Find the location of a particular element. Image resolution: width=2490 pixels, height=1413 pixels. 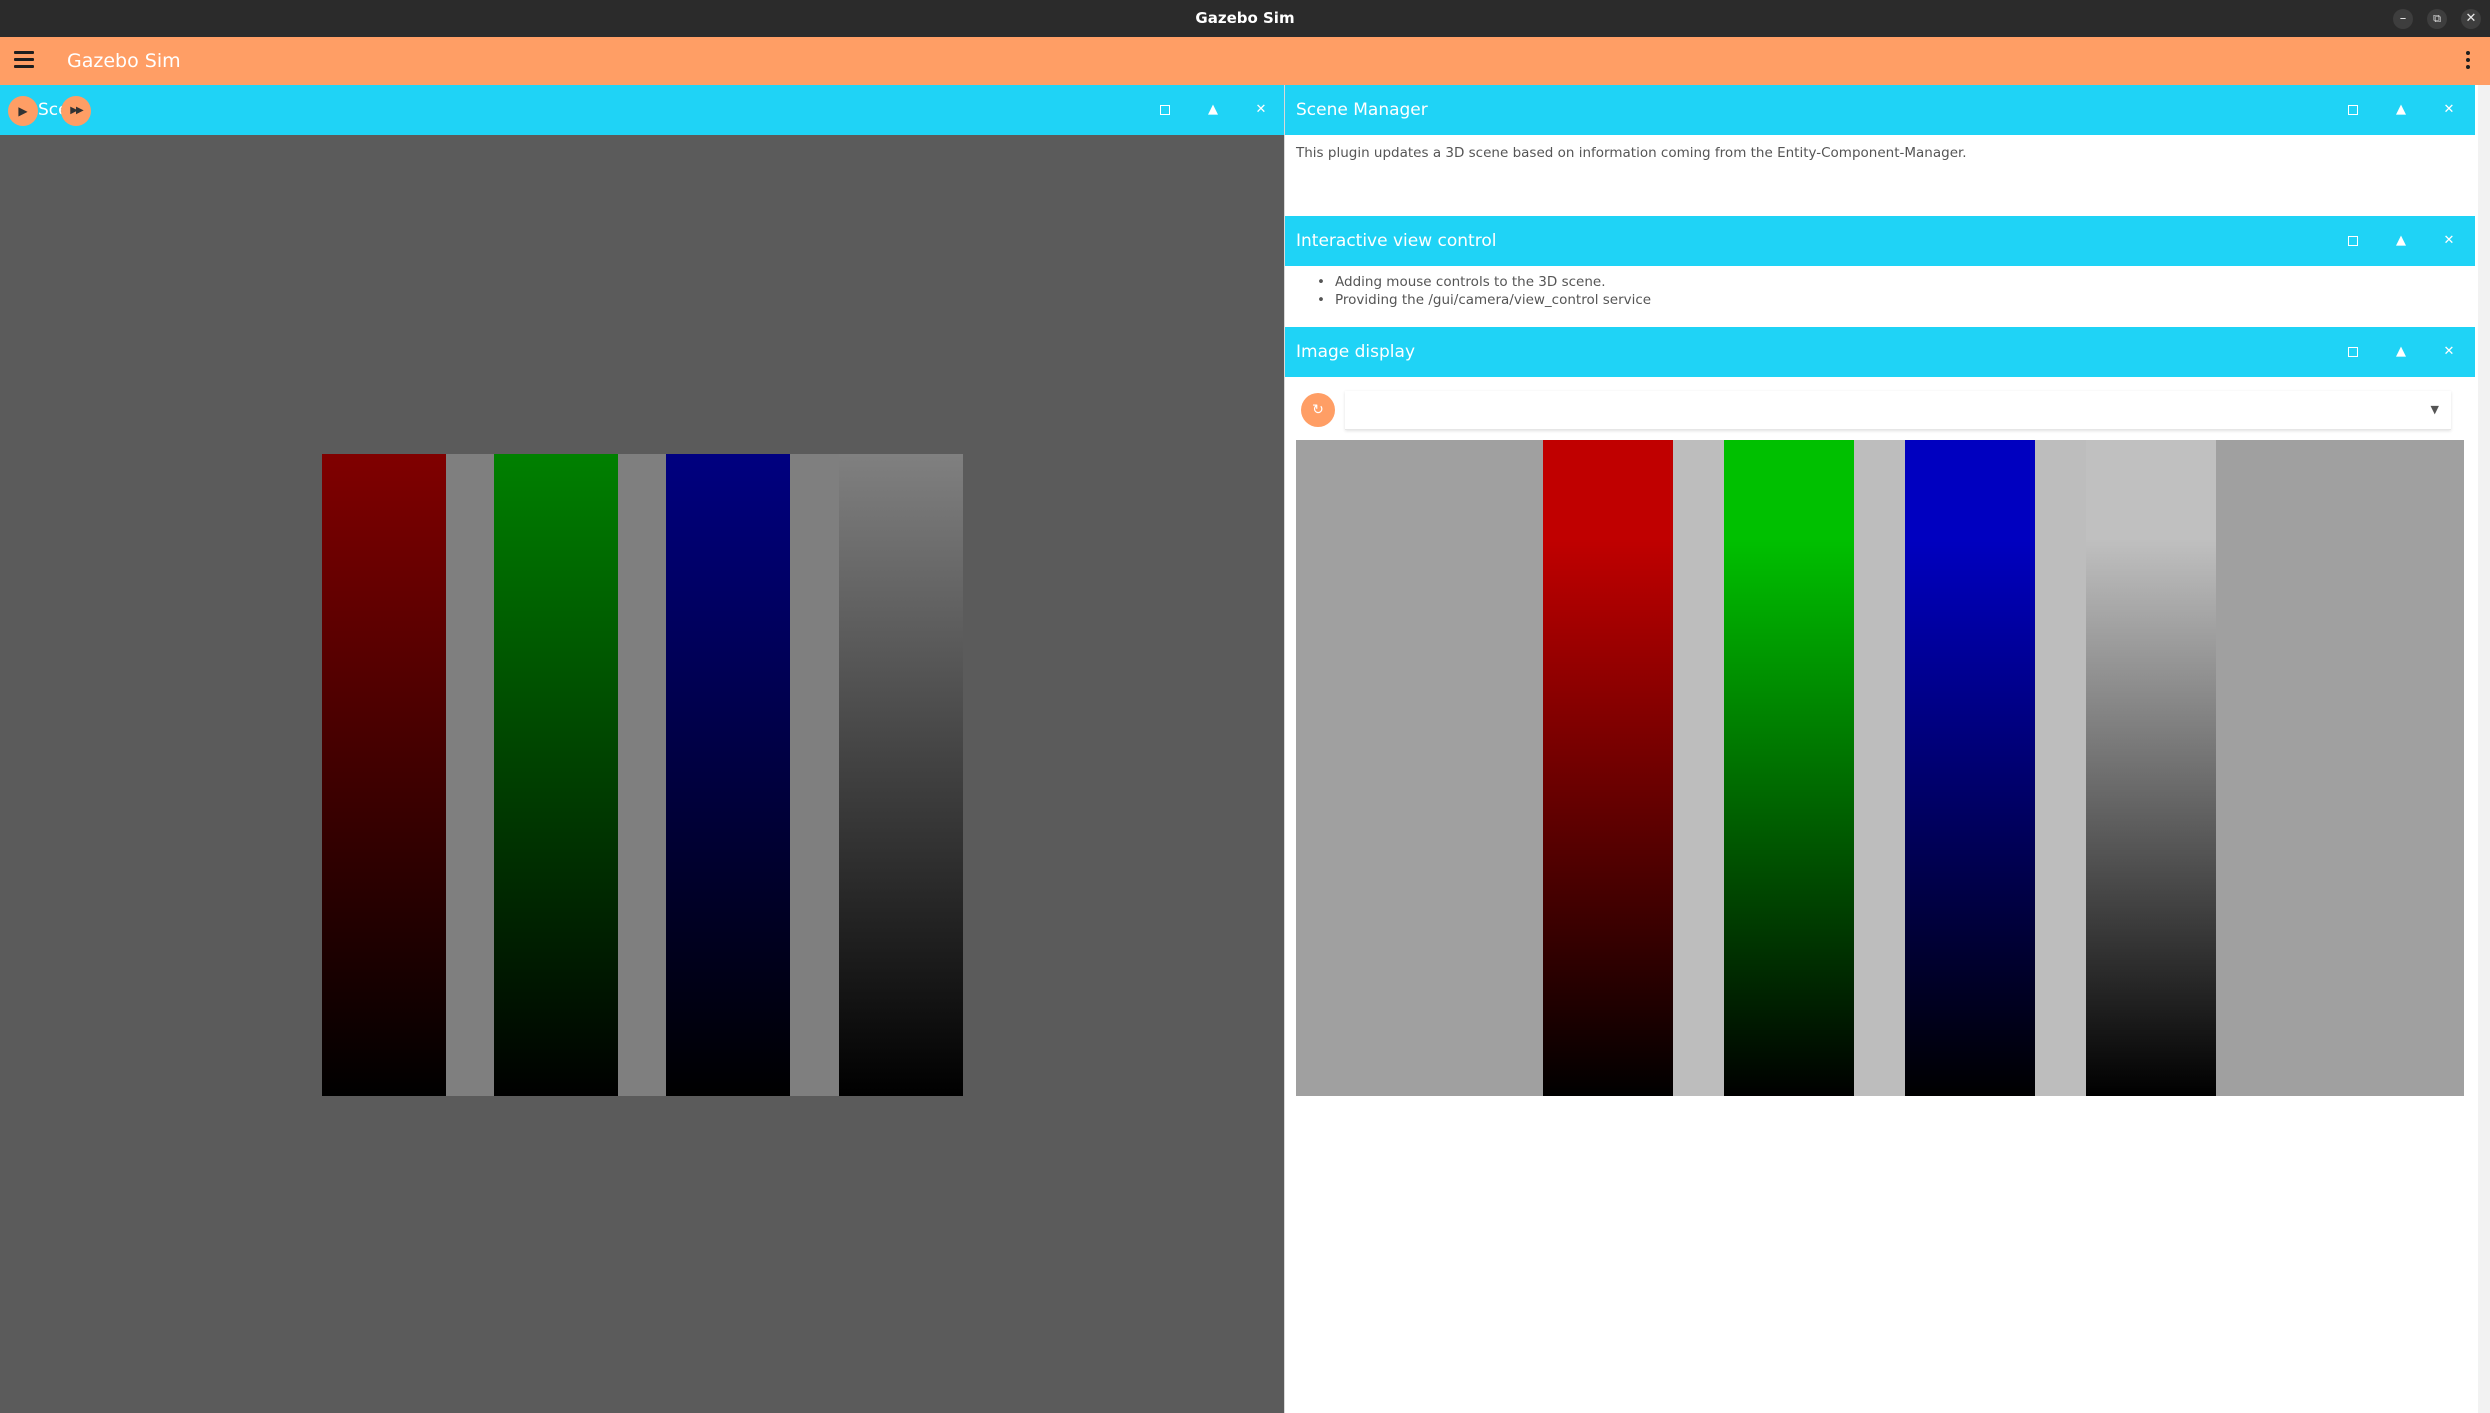

window-title: Gazebo Sim is located at coordinates (1245, 18).